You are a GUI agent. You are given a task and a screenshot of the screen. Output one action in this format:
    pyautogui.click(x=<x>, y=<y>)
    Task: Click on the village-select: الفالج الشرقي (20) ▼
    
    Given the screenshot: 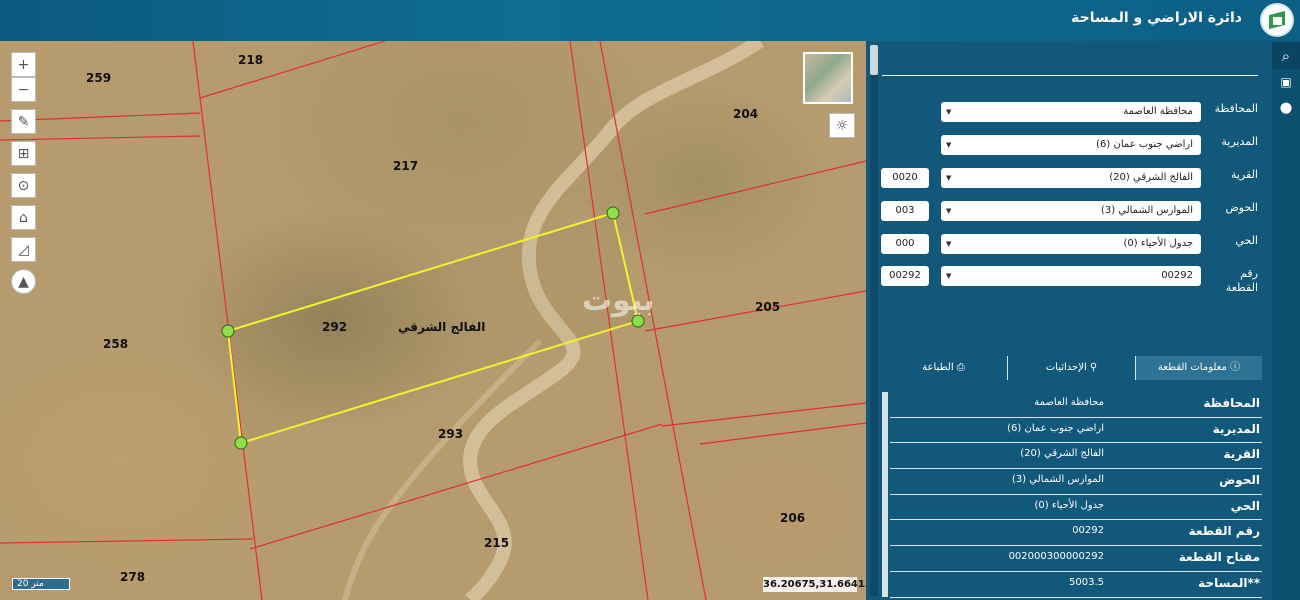 What is the action you would take?
    pyautogui.click(x=1071, y=178)
    